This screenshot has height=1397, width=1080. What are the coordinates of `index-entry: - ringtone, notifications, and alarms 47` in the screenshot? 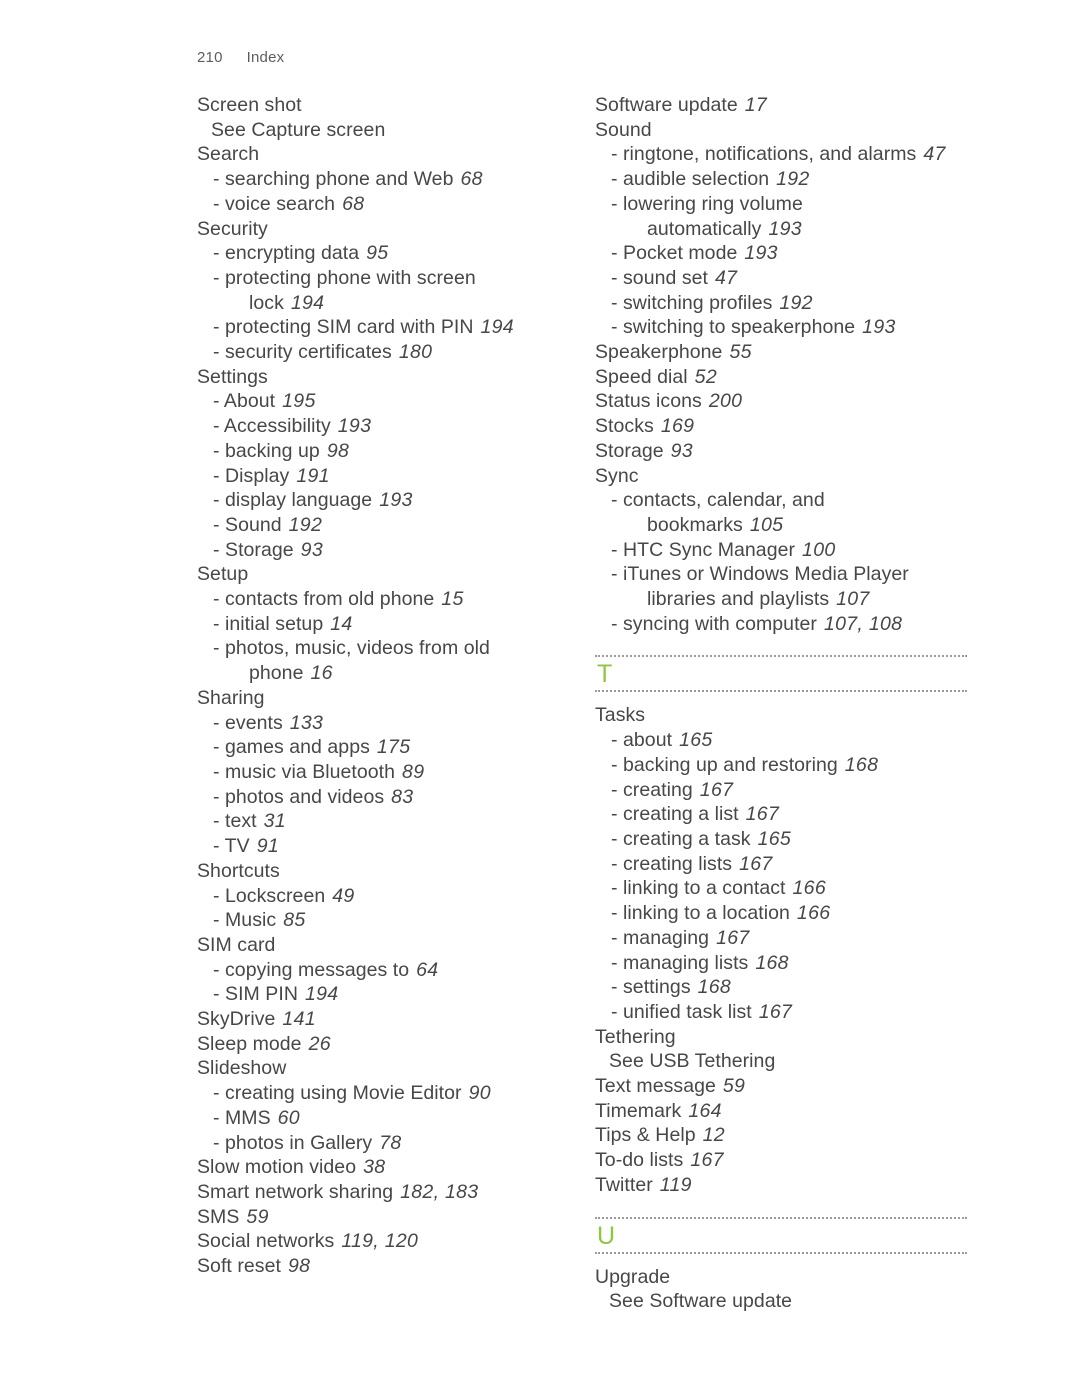 It's located at (781, 154).